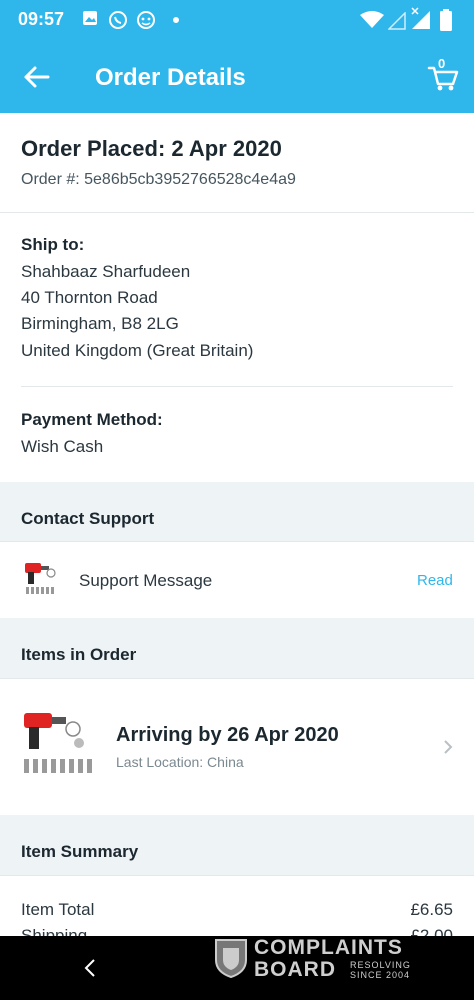 The width and height of the screenshot is (474, 1000). What do you see at coordinates (41, 19) in the screenshot?
I see `status-time: 09:57` at bounding box center [41, 19].